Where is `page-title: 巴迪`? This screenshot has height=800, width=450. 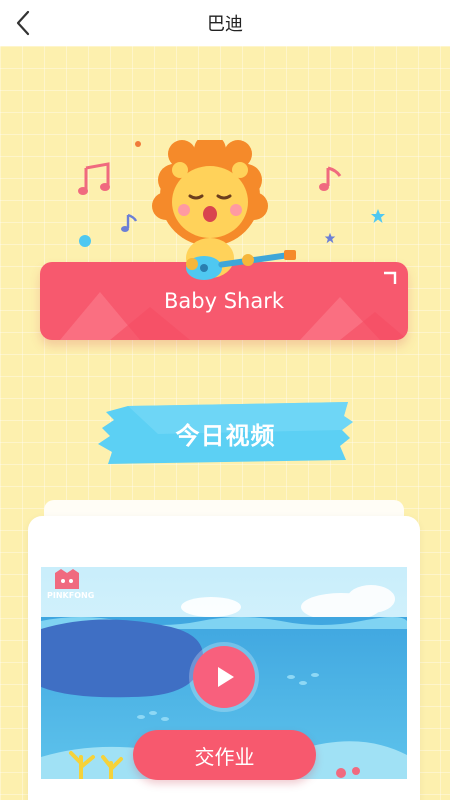
page-title: 巴迪 is located at coordinates (225, 24).